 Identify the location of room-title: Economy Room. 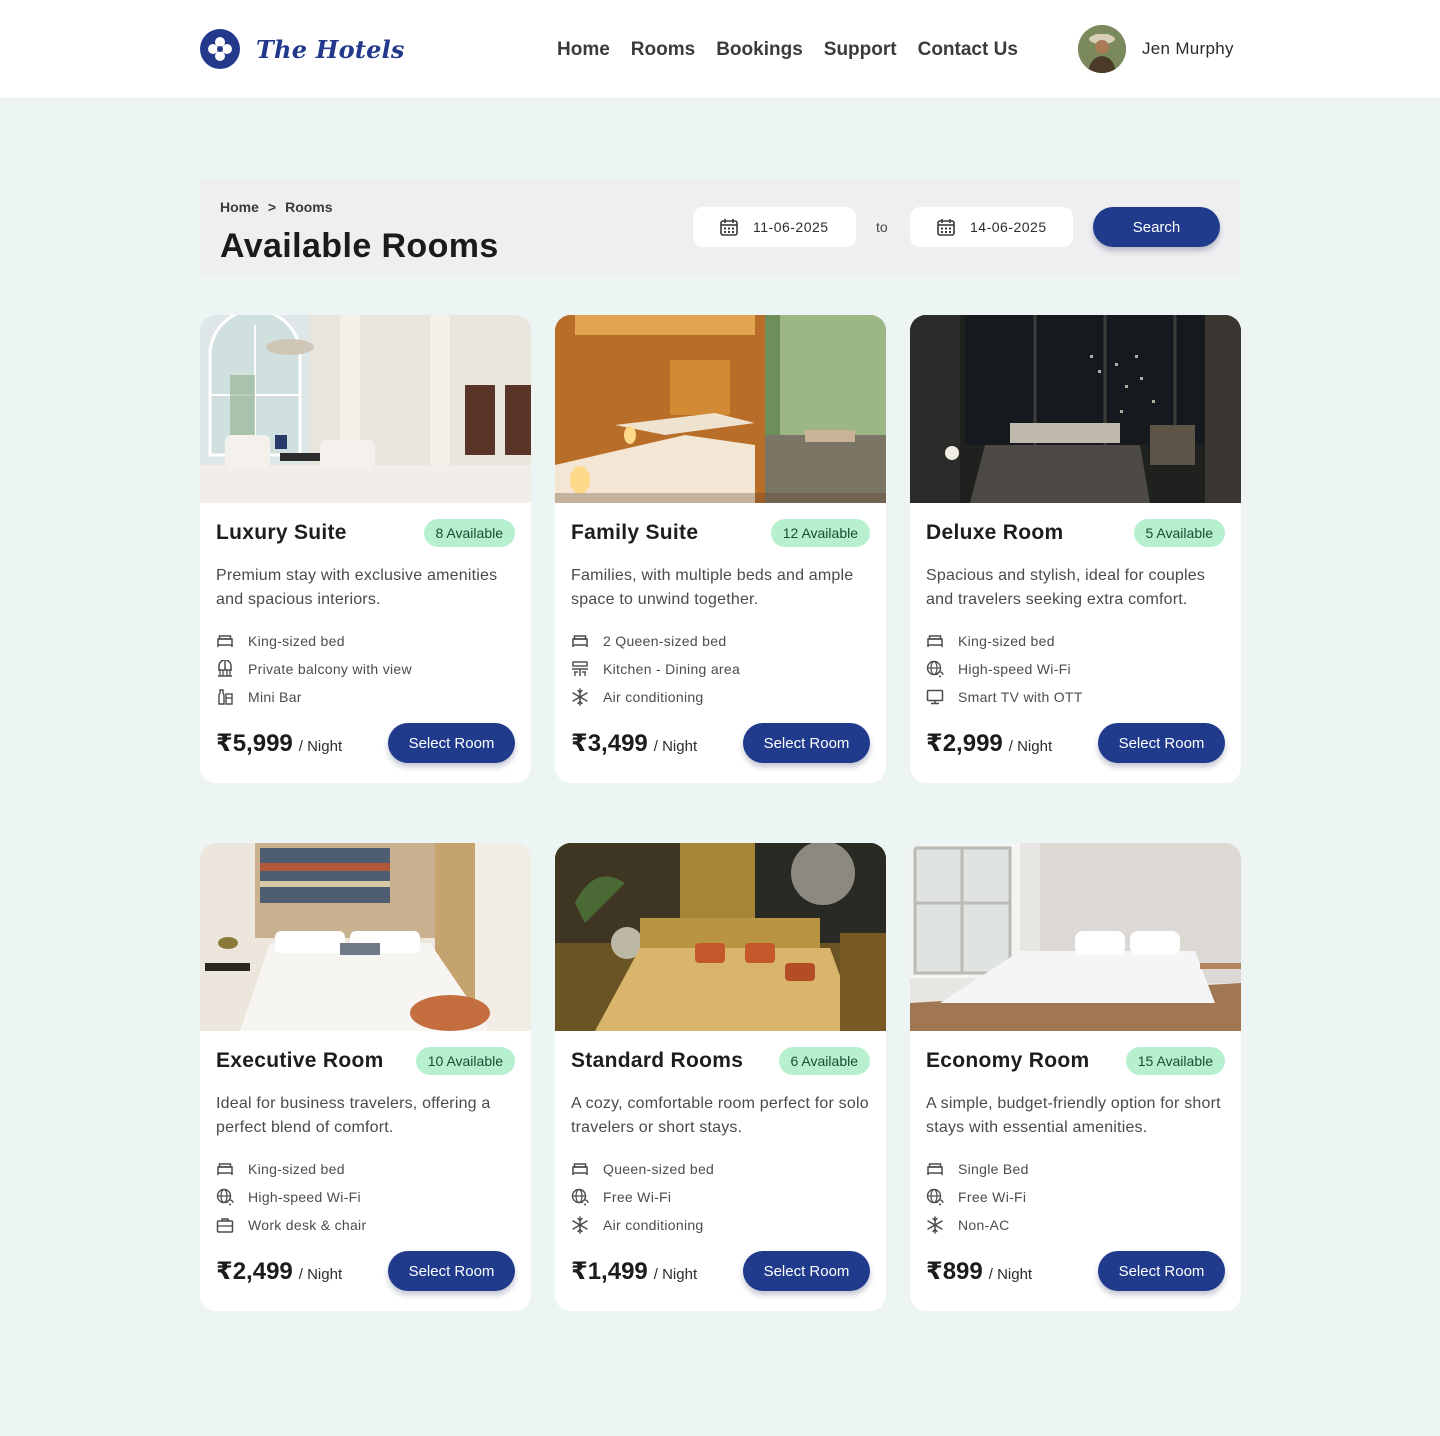
(1008, 1060).